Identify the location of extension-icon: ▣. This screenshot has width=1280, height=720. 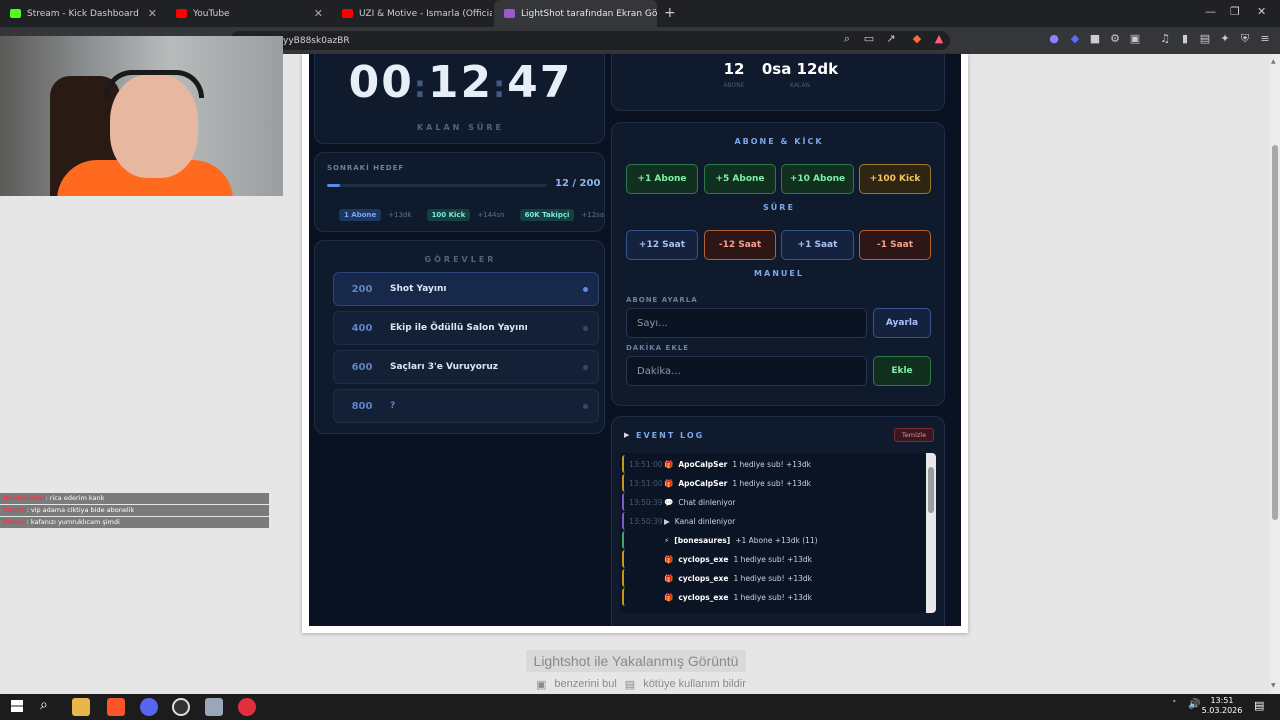
(1135, 39).